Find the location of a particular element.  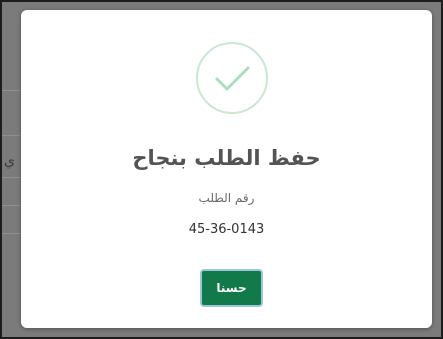

background-text-fragment: ي is located at coordinates (9, 161).